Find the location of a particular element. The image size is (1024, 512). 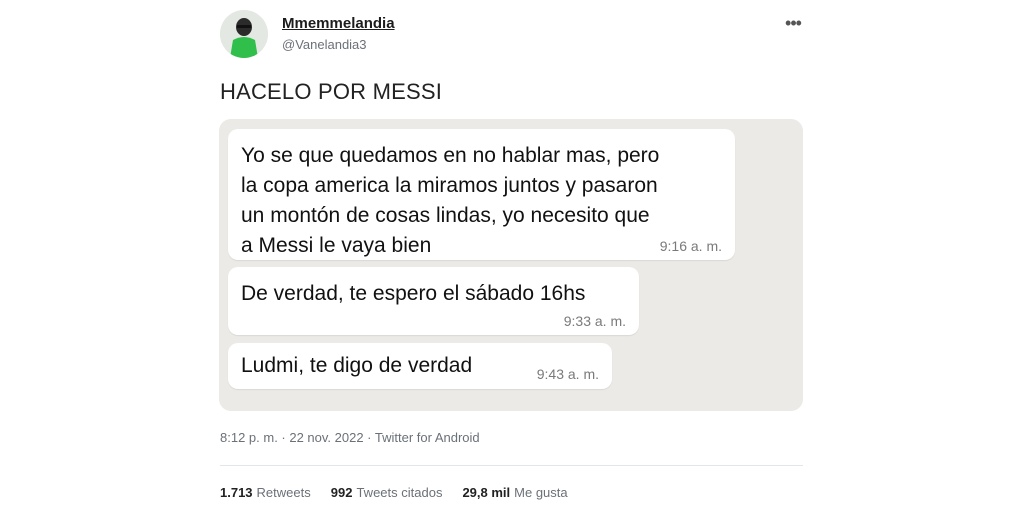

avatar is located at coordinates (244, 34).